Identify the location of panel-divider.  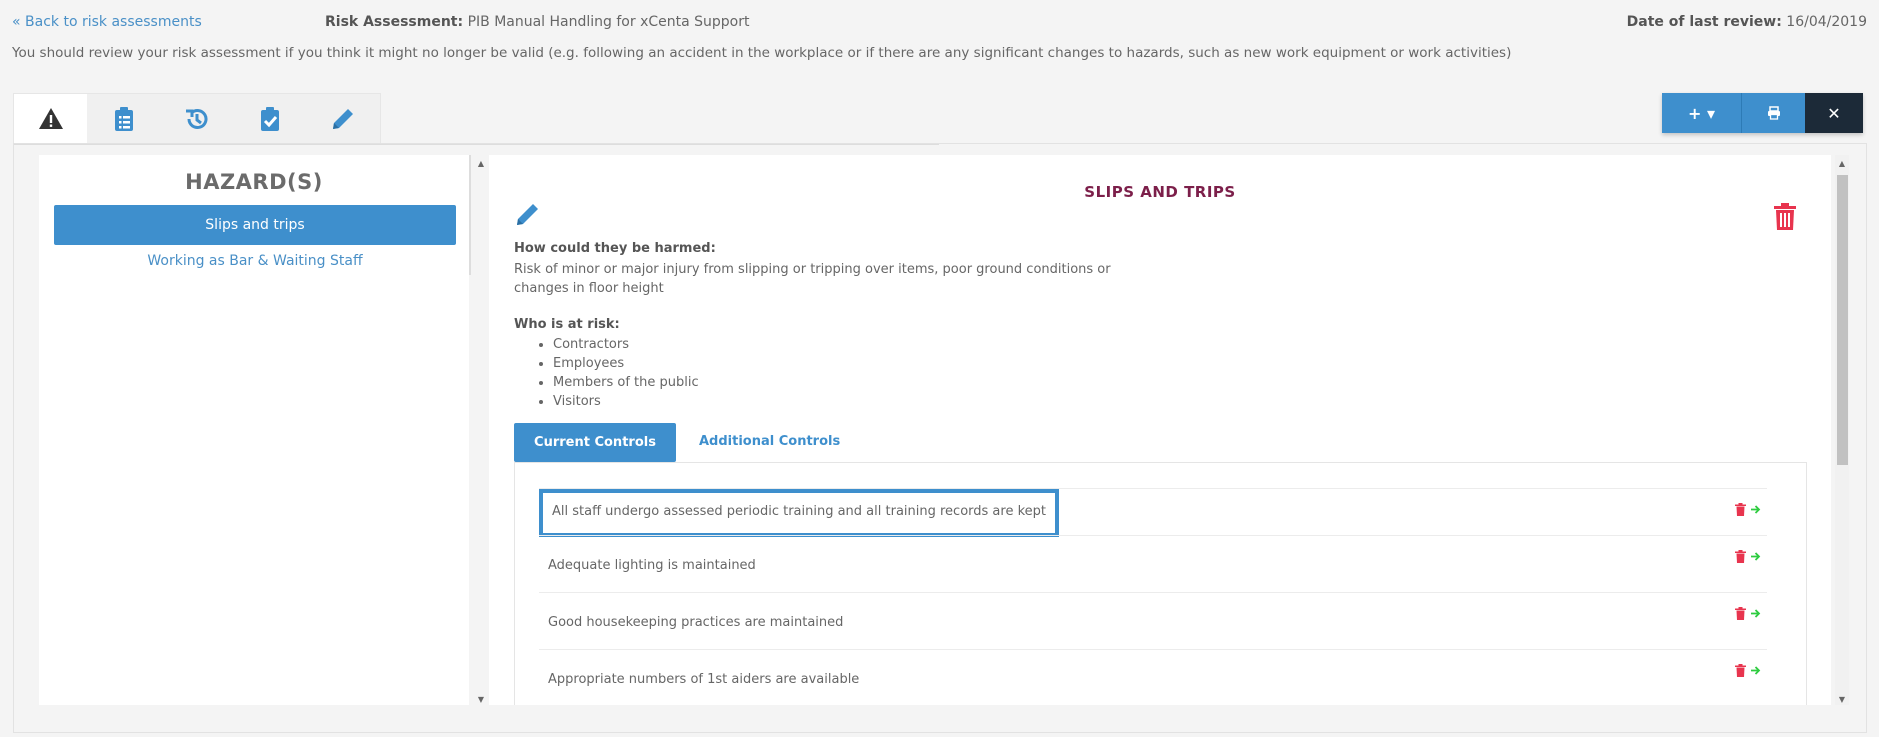
(476, 144).